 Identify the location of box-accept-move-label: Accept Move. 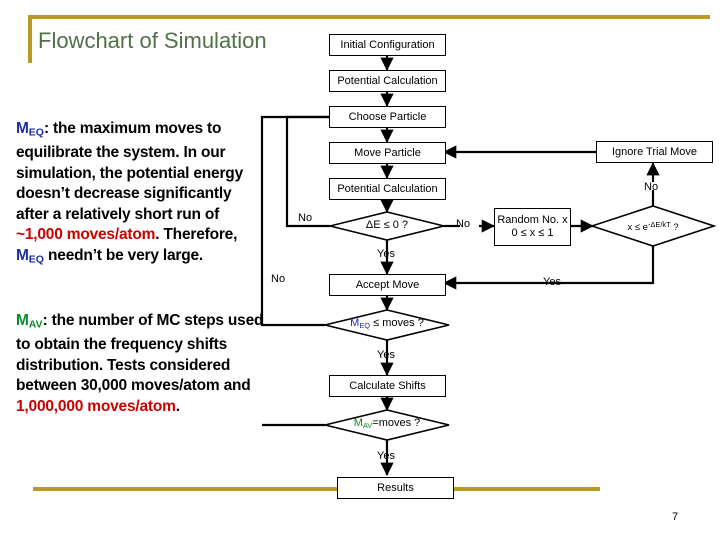
(387, 284).